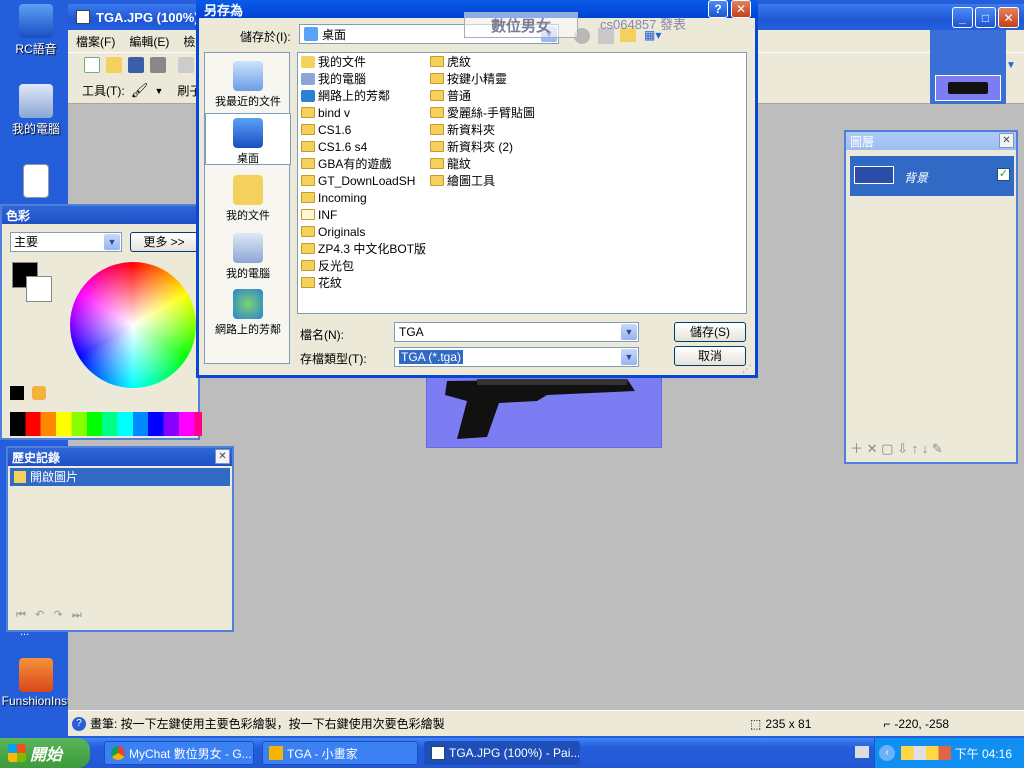  What do you see at coordinates (122, 616) in the screenshot?
I see `history-controls: ⏮ ↶ ↷ ⏭` at bounding box center [122, 616].